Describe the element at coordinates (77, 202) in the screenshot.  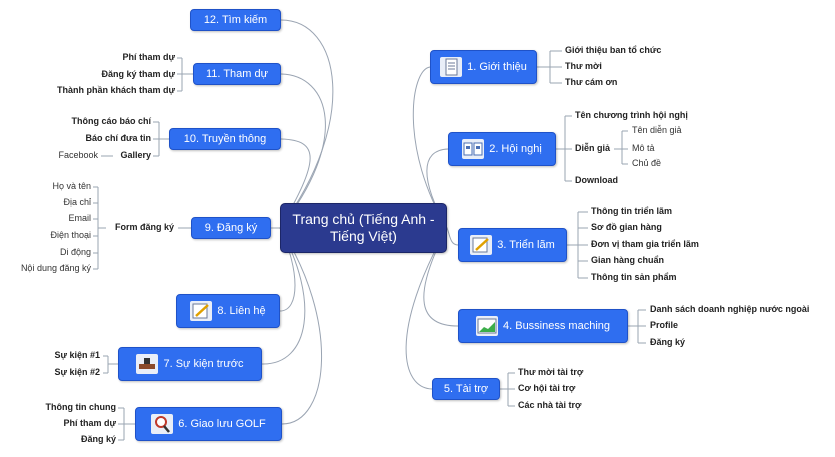
I see `leaf-dang-ky-2: Địa chỉ` at that location.